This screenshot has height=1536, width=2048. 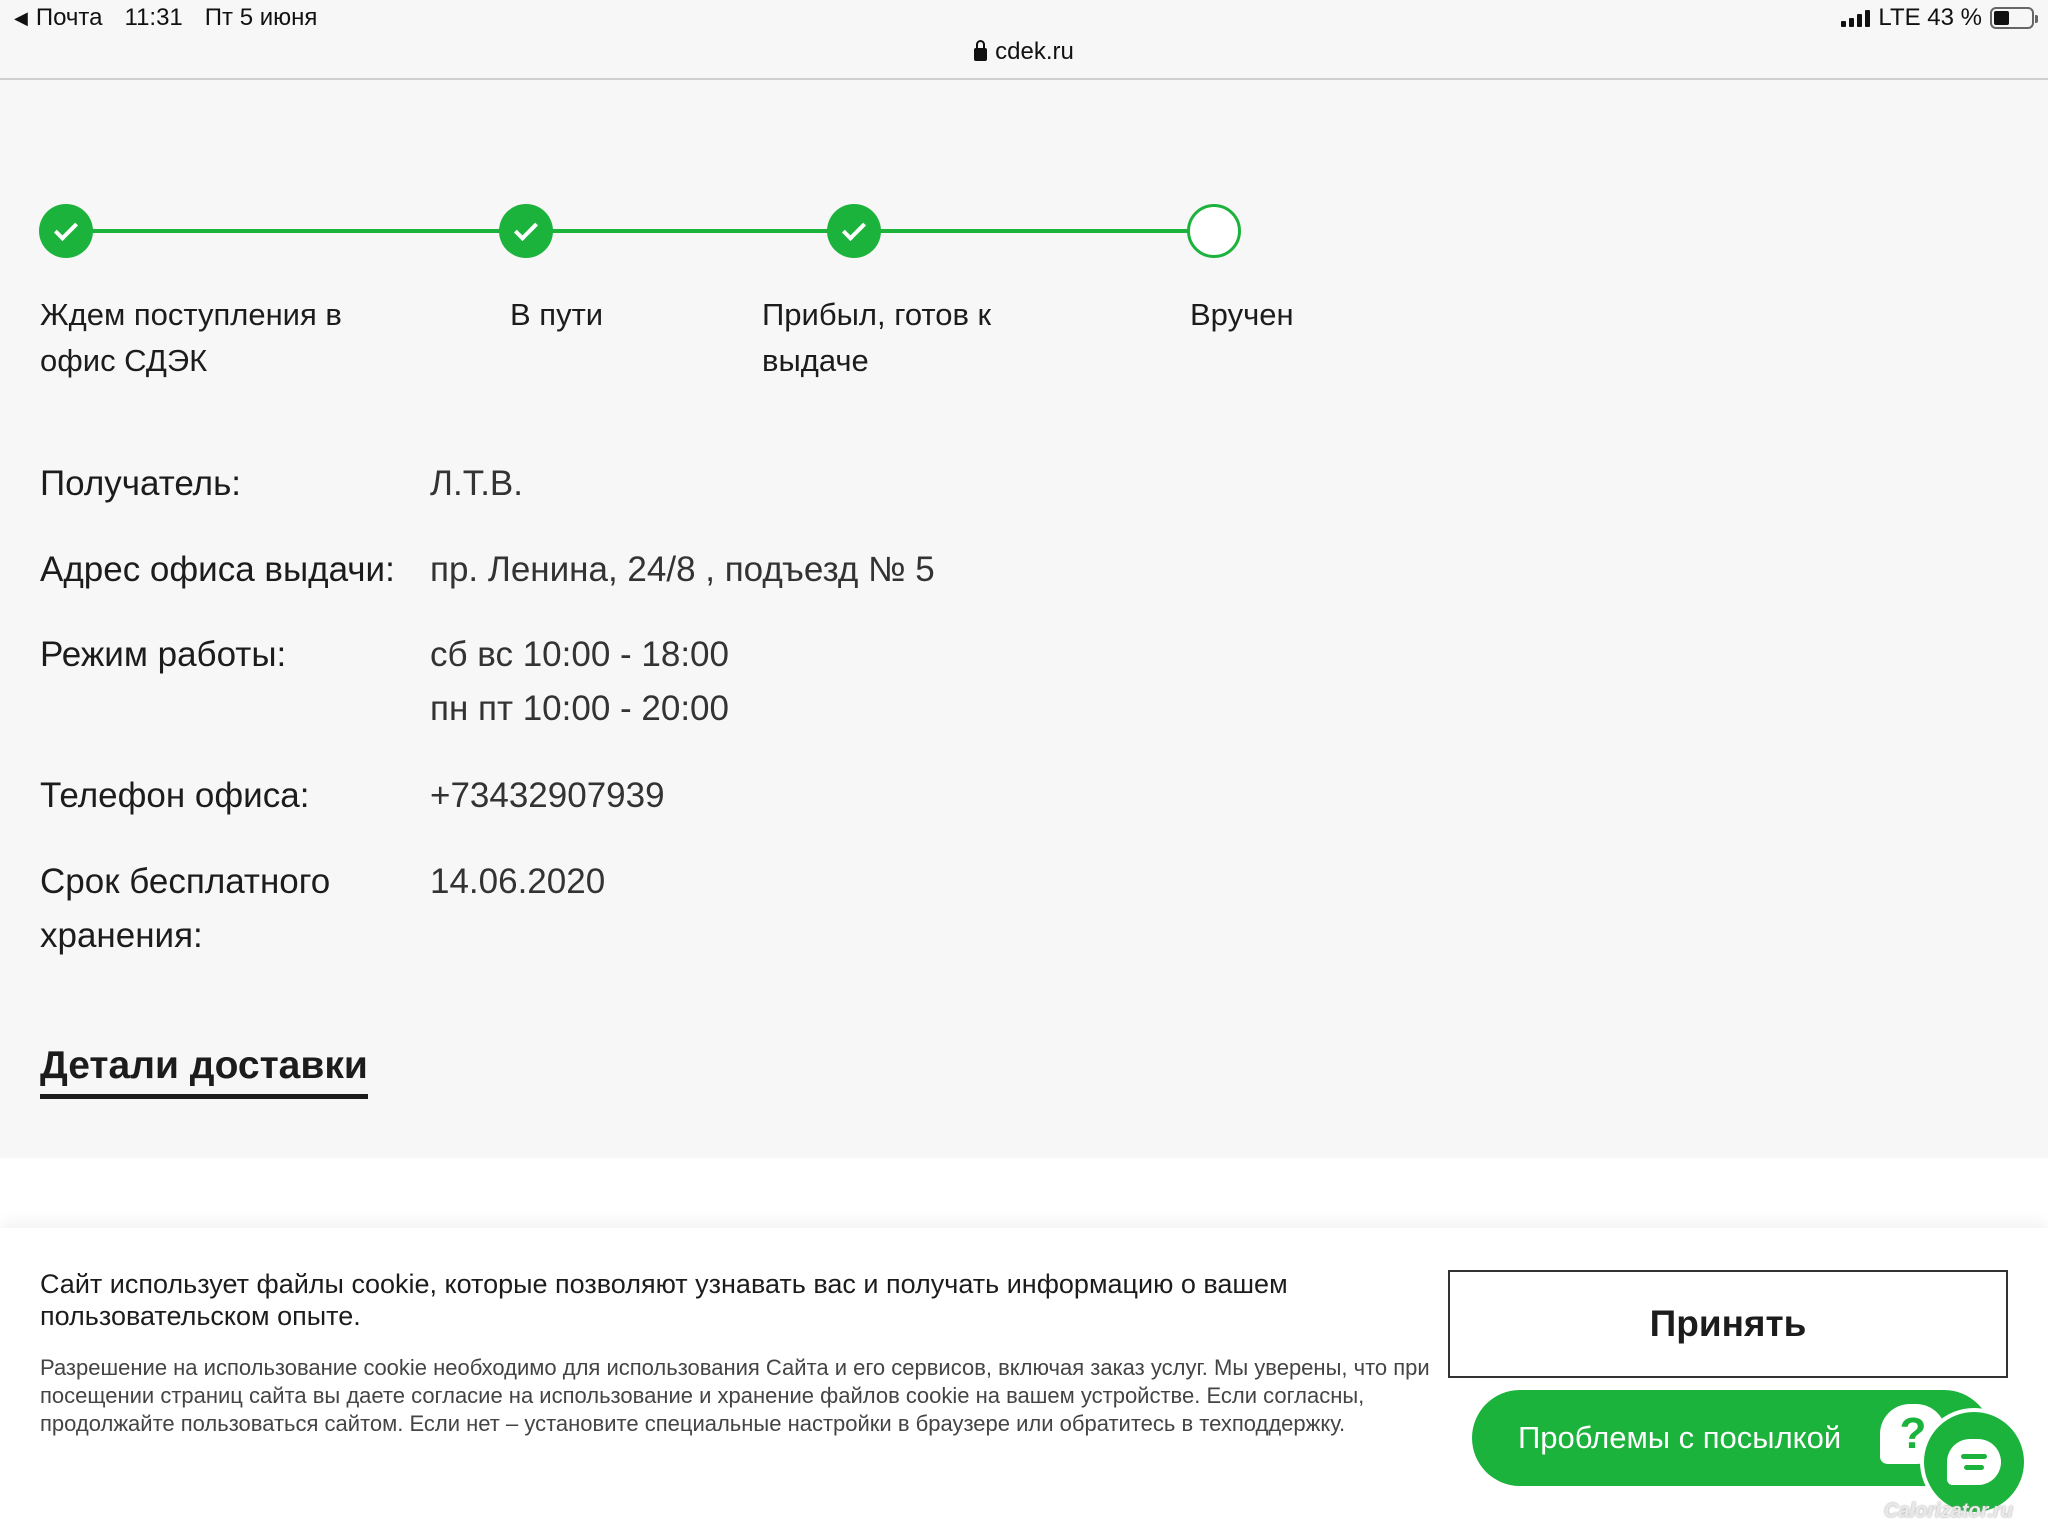 I want to click on hours-line-1: сб вс 10:00 - 18:00, so click(x=579, y=654).